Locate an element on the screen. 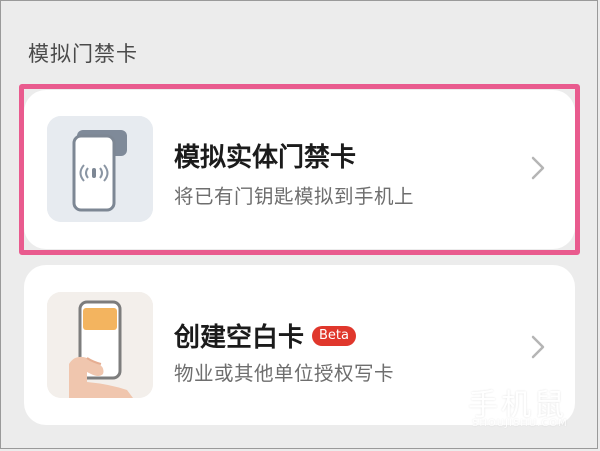  section-title: 模拟门禁卡 is located at coordinates (83, 54).